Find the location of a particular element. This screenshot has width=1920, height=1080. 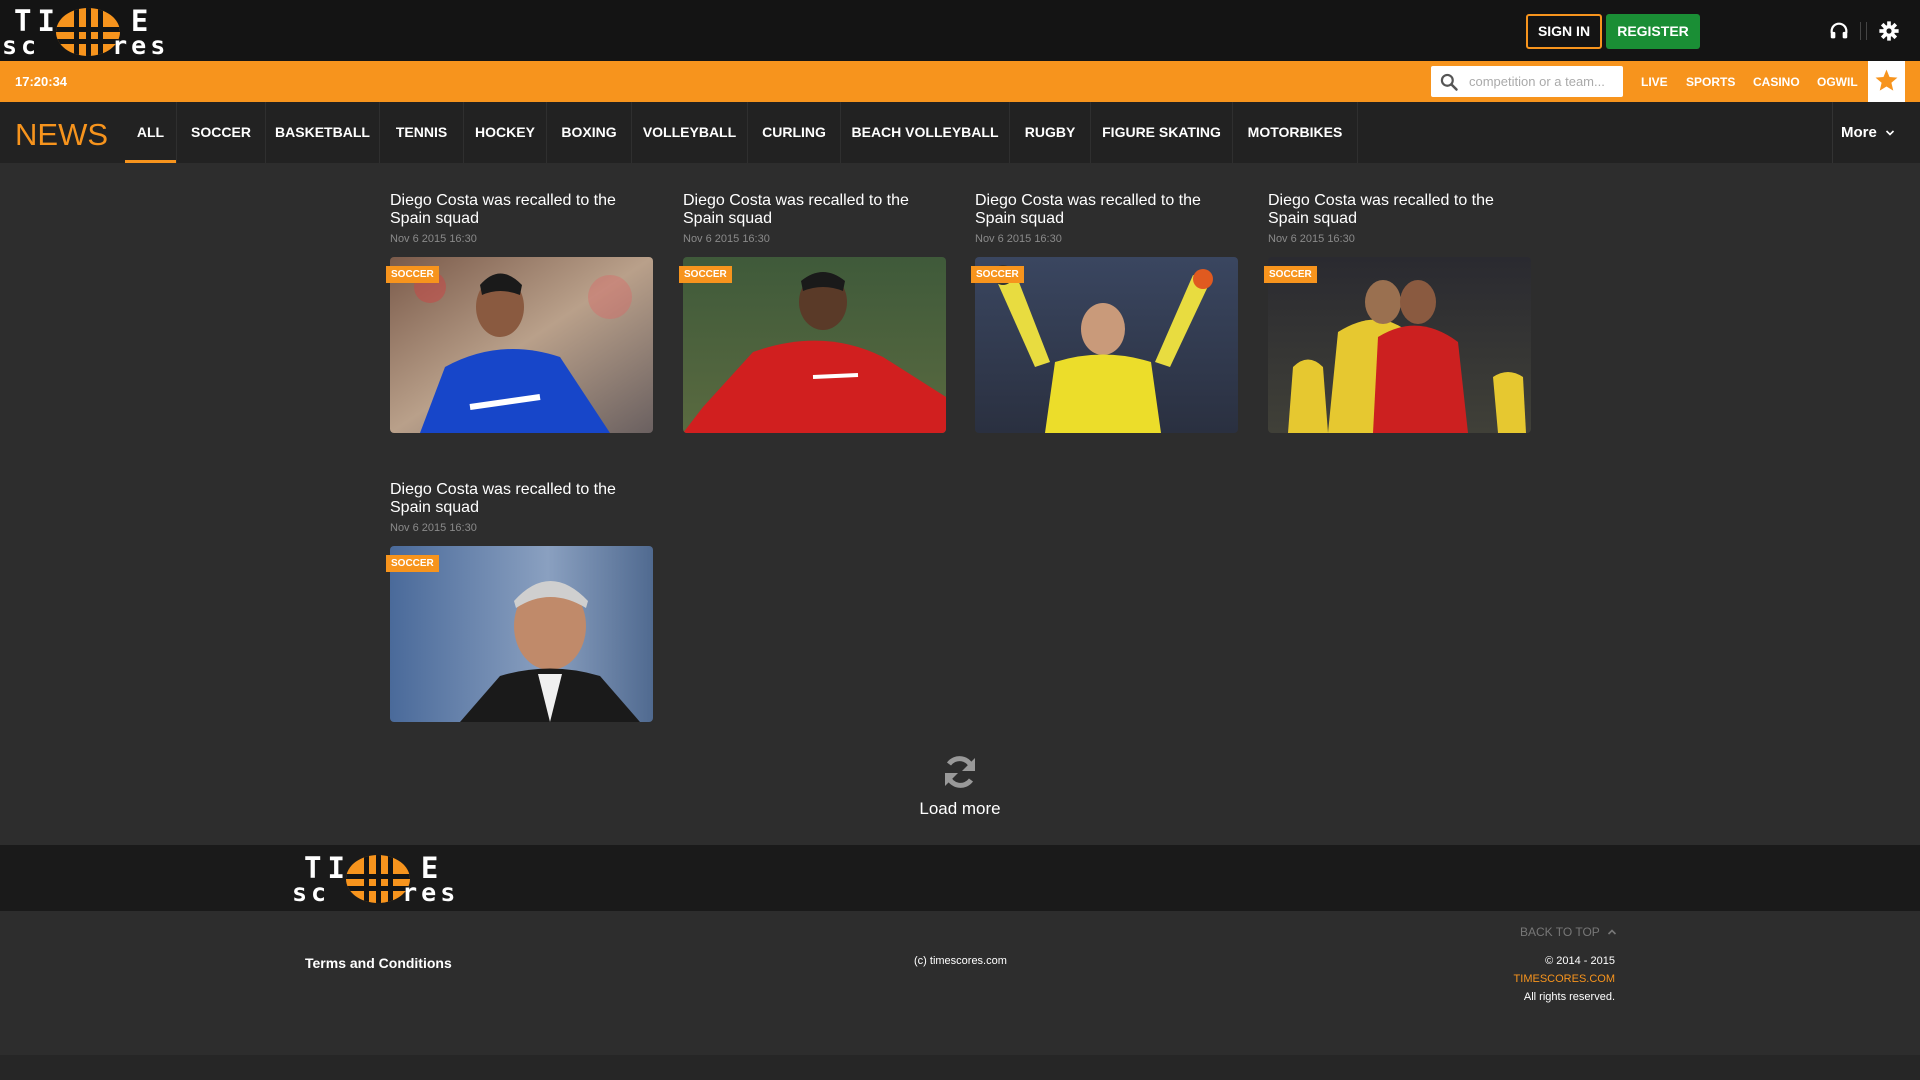

tab-volleyball: VOLLEYBALL is located at coordinates (689, 132).